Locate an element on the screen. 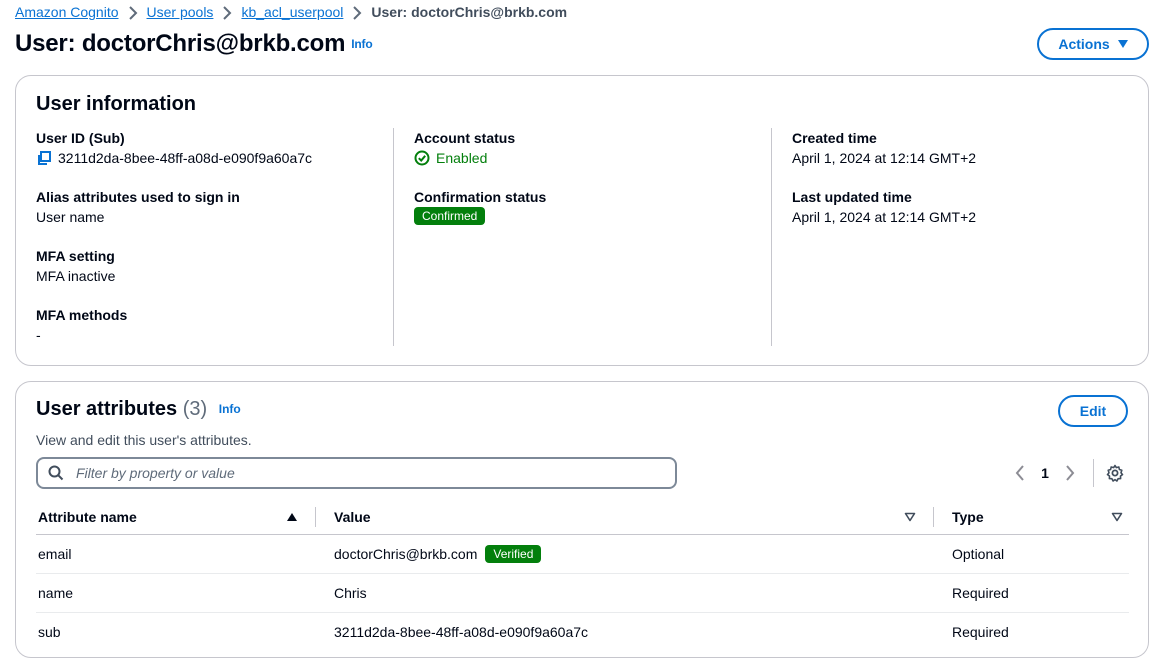  user-information-title: User information is located at coordinates (116, 104).